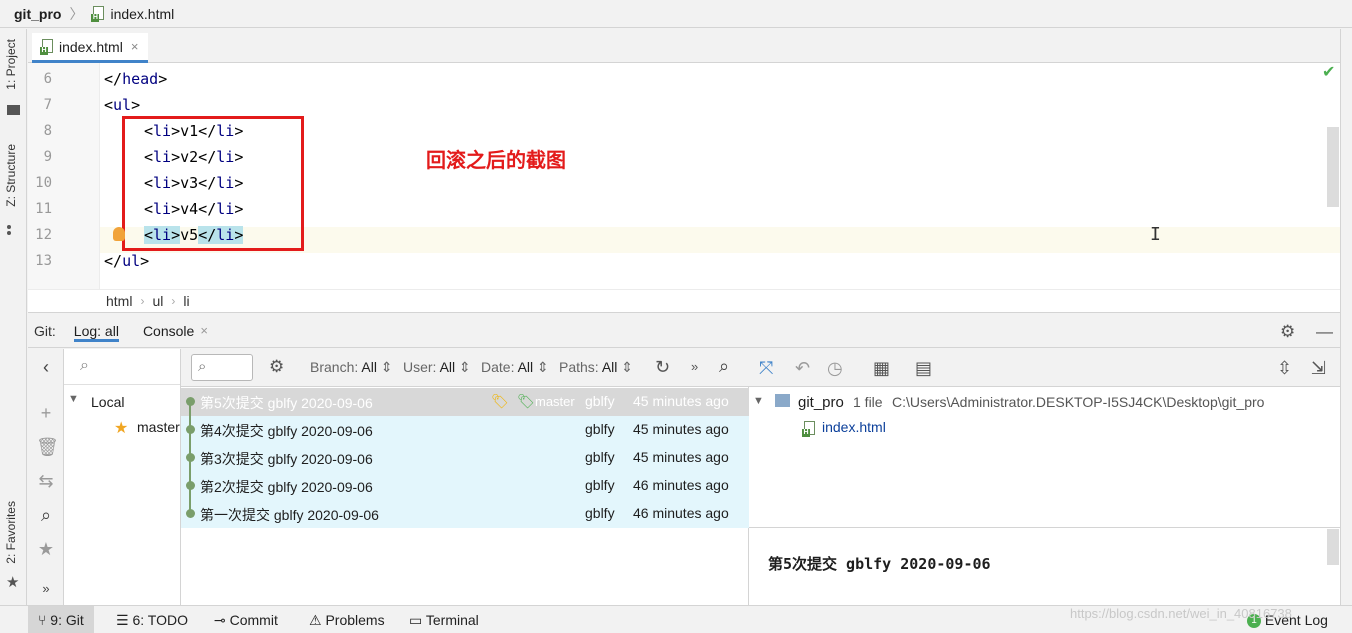 Image resolution: width=1352 pixels, height=633 pixels. What do you see at coordinates (213, 183) in the screenshot?
I see `annotation-box` at bounding box center [213, 183].